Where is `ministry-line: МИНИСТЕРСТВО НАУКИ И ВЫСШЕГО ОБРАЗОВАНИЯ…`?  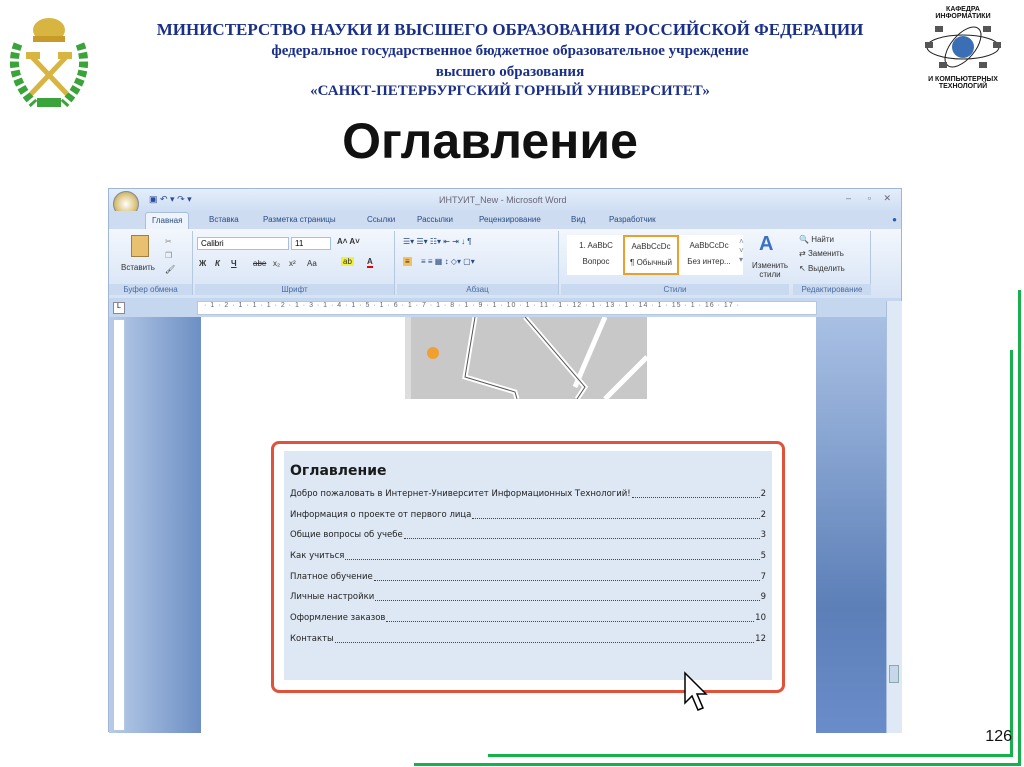 ministry-line: МИНИСТЕРСТВО НАУКИ И ВЫСШЕГО ОБРАЗОВАНИЯ… is located at coordinates (510, 29).